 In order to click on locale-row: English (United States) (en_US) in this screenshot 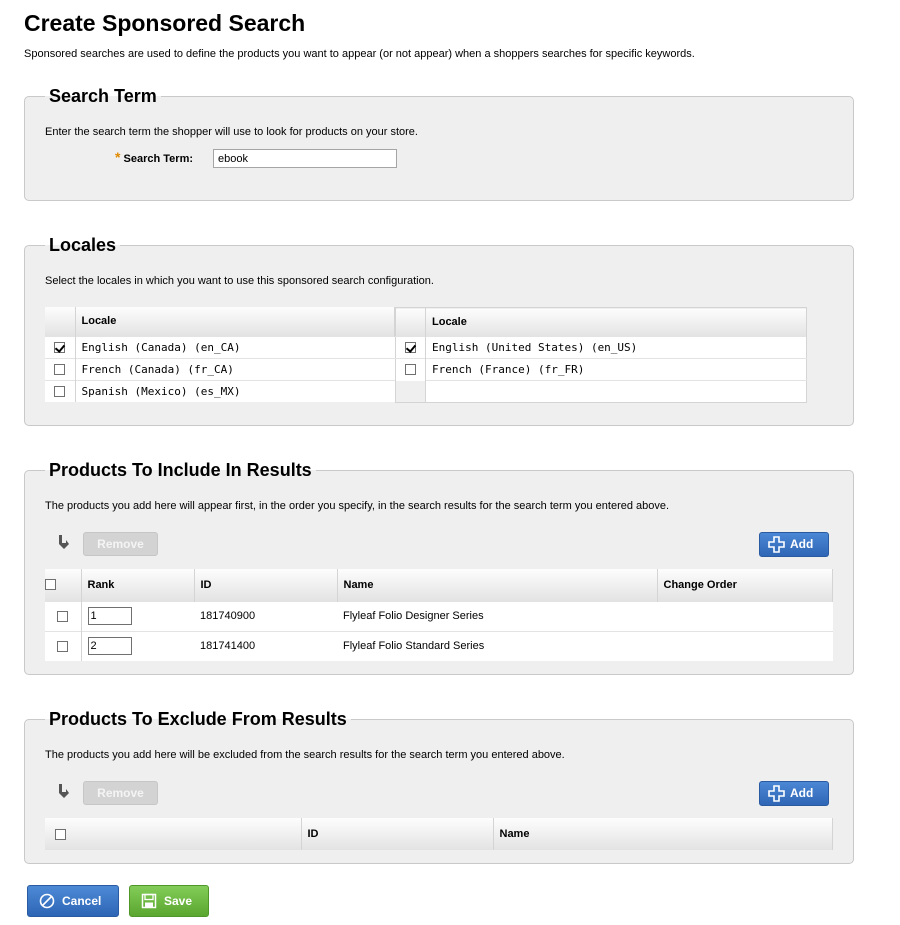, I will do `click(601, 347)`.